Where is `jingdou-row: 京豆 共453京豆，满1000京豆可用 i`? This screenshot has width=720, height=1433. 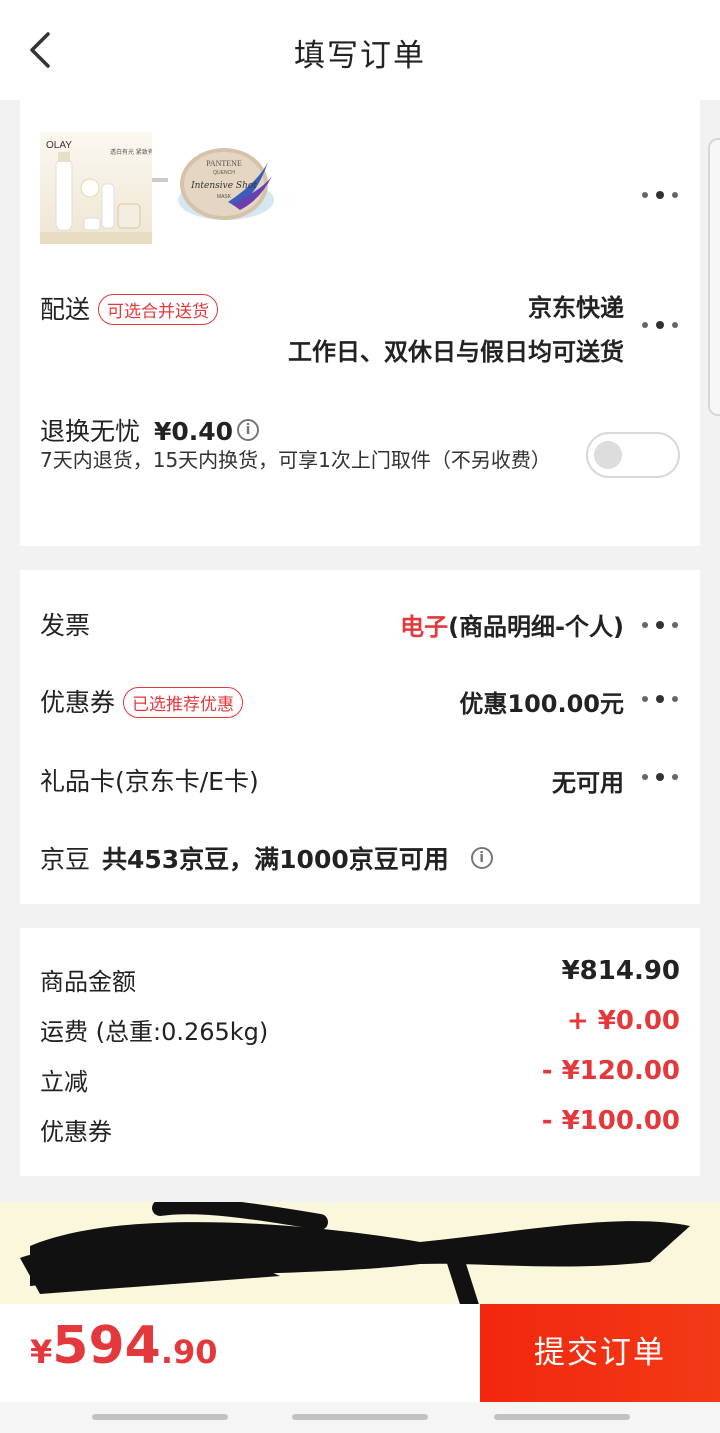 jingdou-row: 京豆 共453京豆，满1000京豆可用 i is located at coordinates (266, 858).